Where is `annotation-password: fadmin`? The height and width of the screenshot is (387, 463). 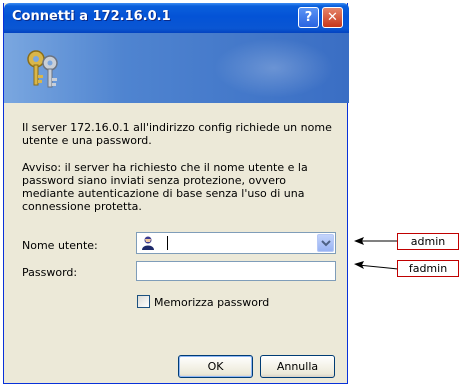 annotation-password: fadmin is located at coordinates (428, 268).